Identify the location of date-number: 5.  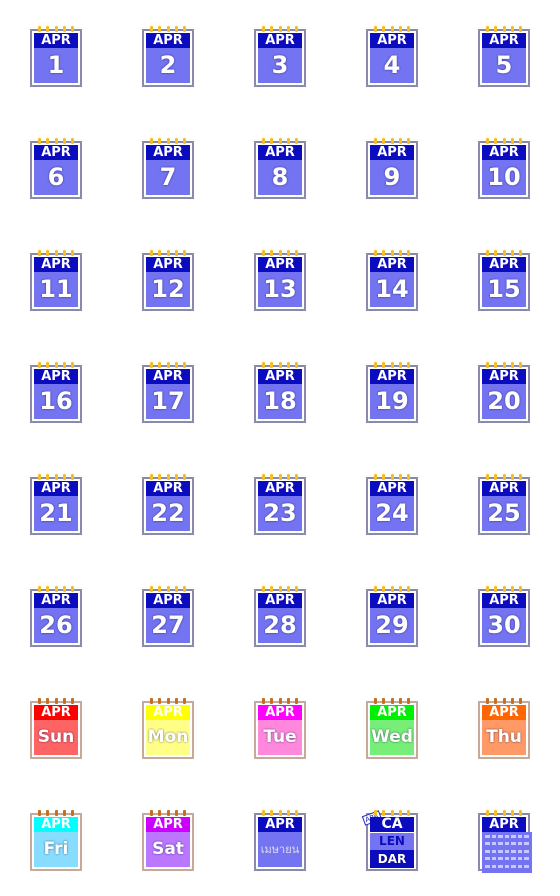
(504, 65).